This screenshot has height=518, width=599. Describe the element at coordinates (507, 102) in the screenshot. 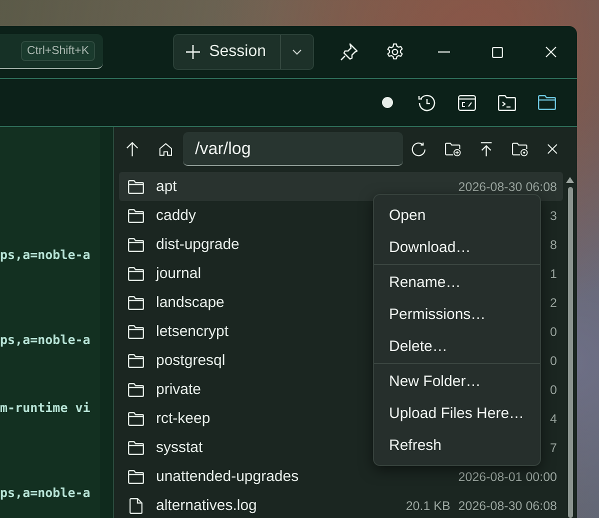

I see `terminal-icon` at that location.